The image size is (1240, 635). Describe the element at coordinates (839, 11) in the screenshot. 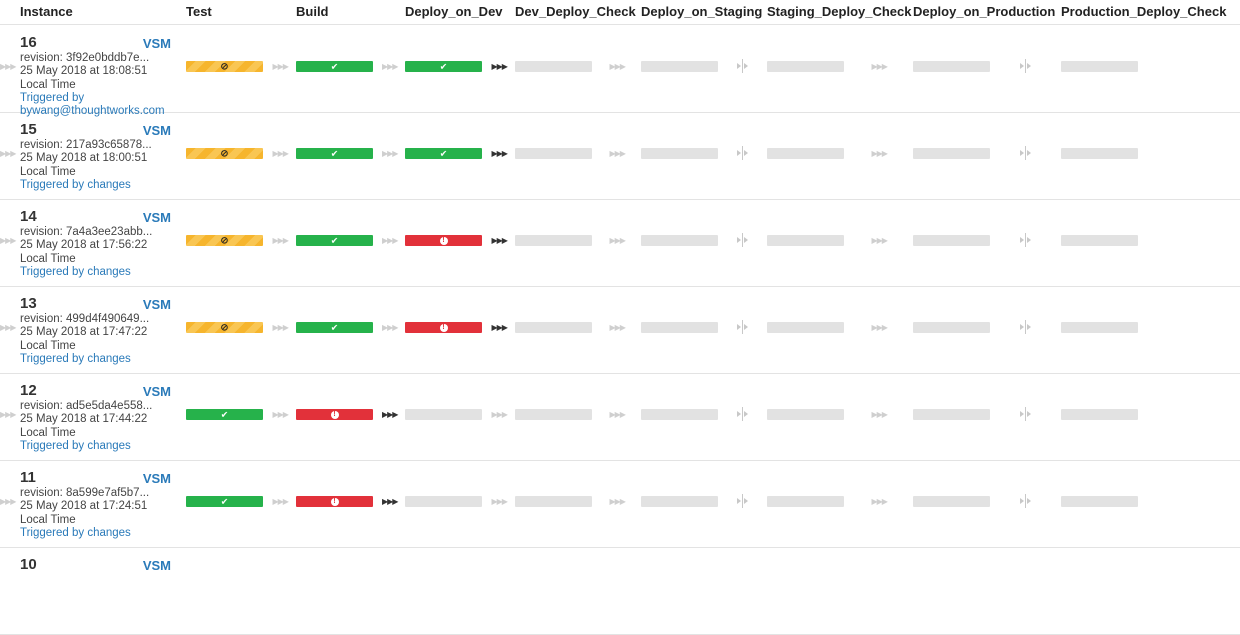

I see `column-header-staging-deploy-check: Staging_Deploy_Check` at that location.